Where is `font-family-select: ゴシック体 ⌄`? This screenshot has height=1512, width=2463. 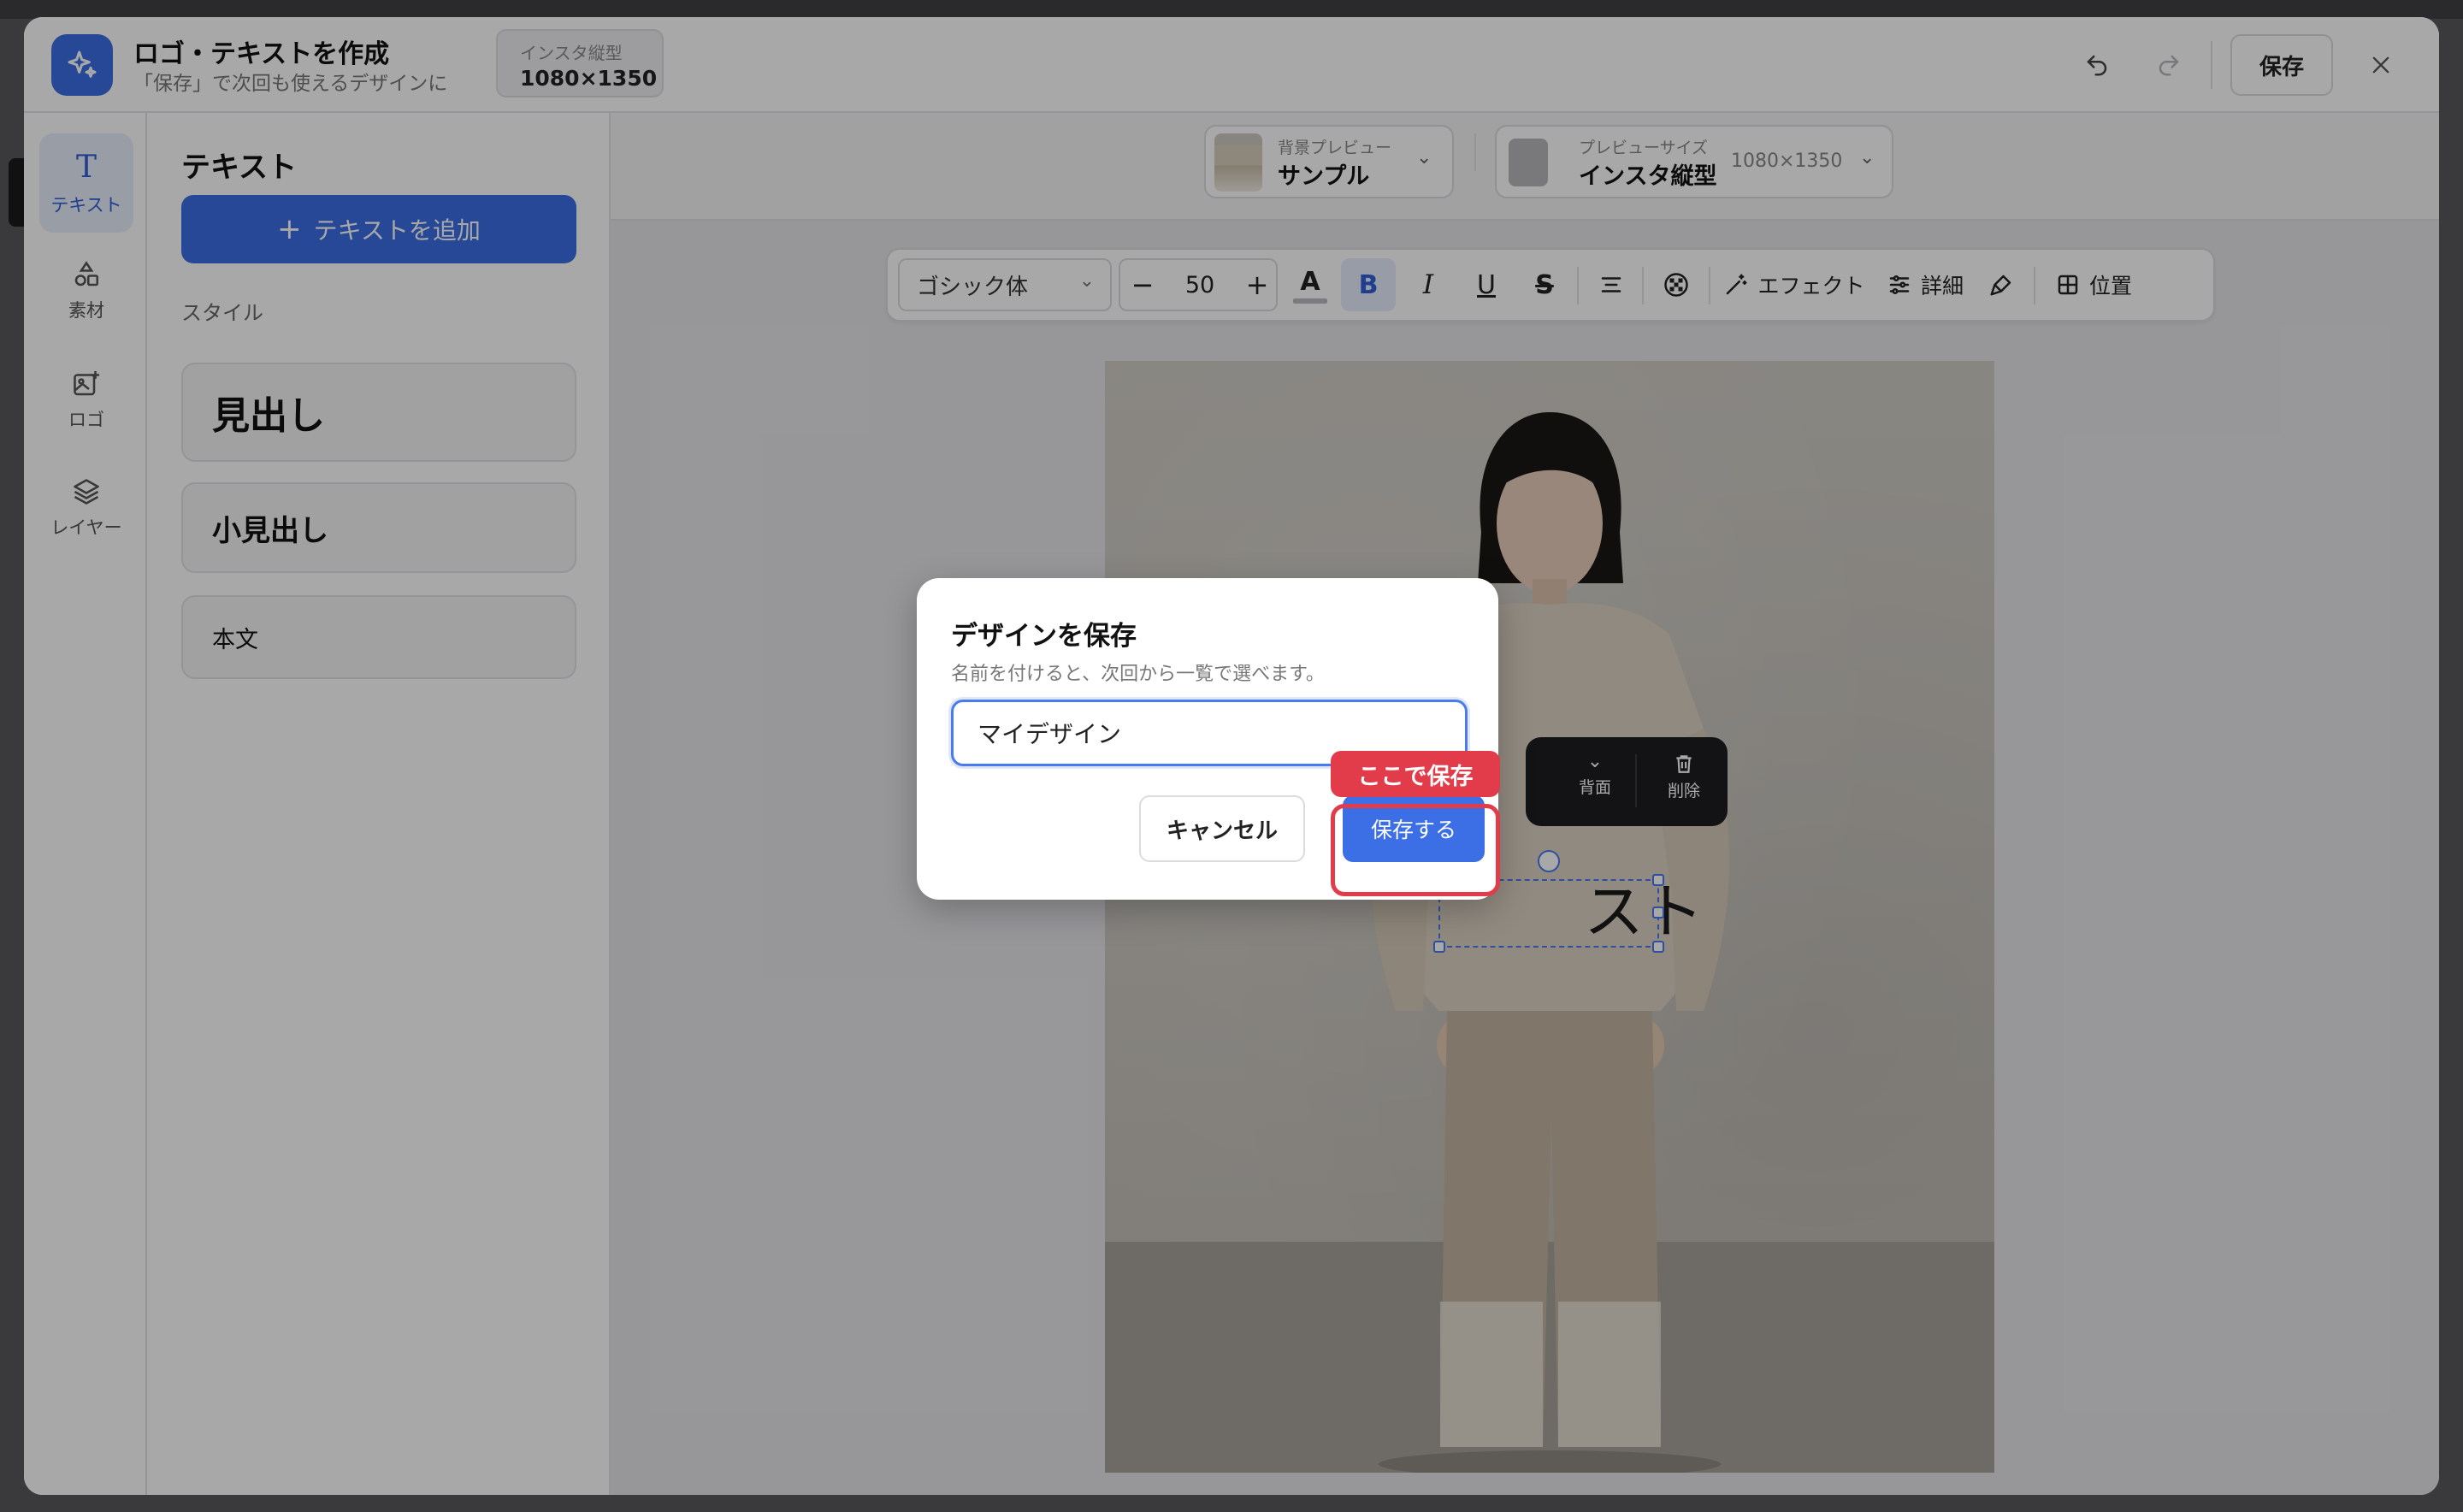 font-family-select: ゴシック体 ⌄ is located at coordinates (1005, 284).